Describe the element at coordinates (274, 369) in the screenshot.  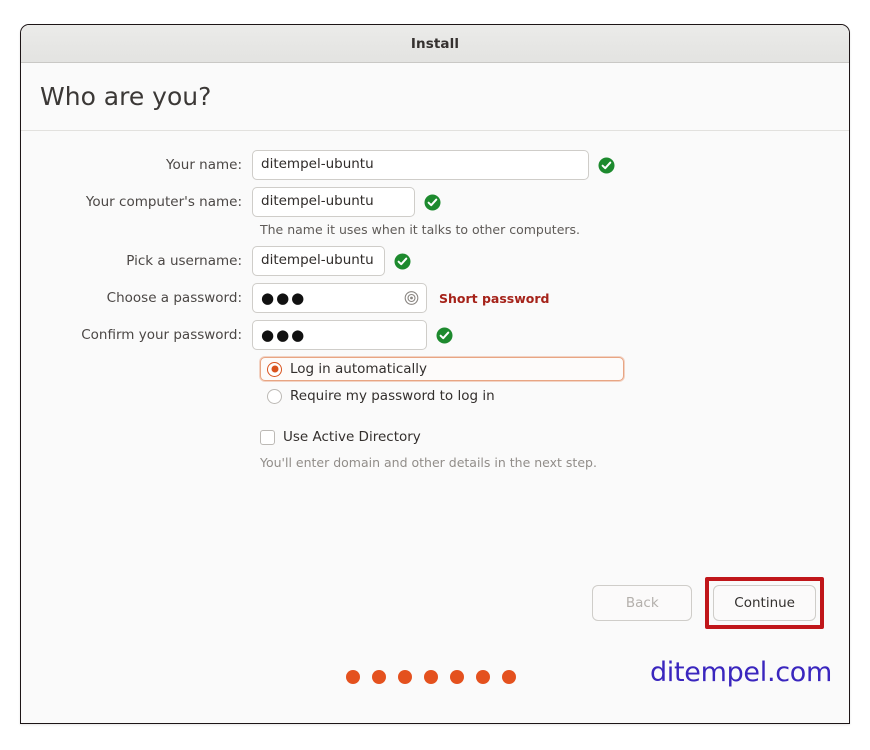
I see `radio-selected-icon` at that location.